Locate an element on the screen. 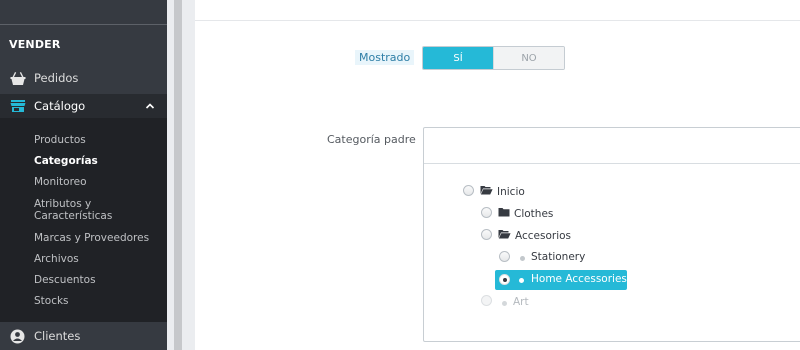 The image size is (800, 350). toggle-yes-option: SÍ is located at coordinates (458, 58).